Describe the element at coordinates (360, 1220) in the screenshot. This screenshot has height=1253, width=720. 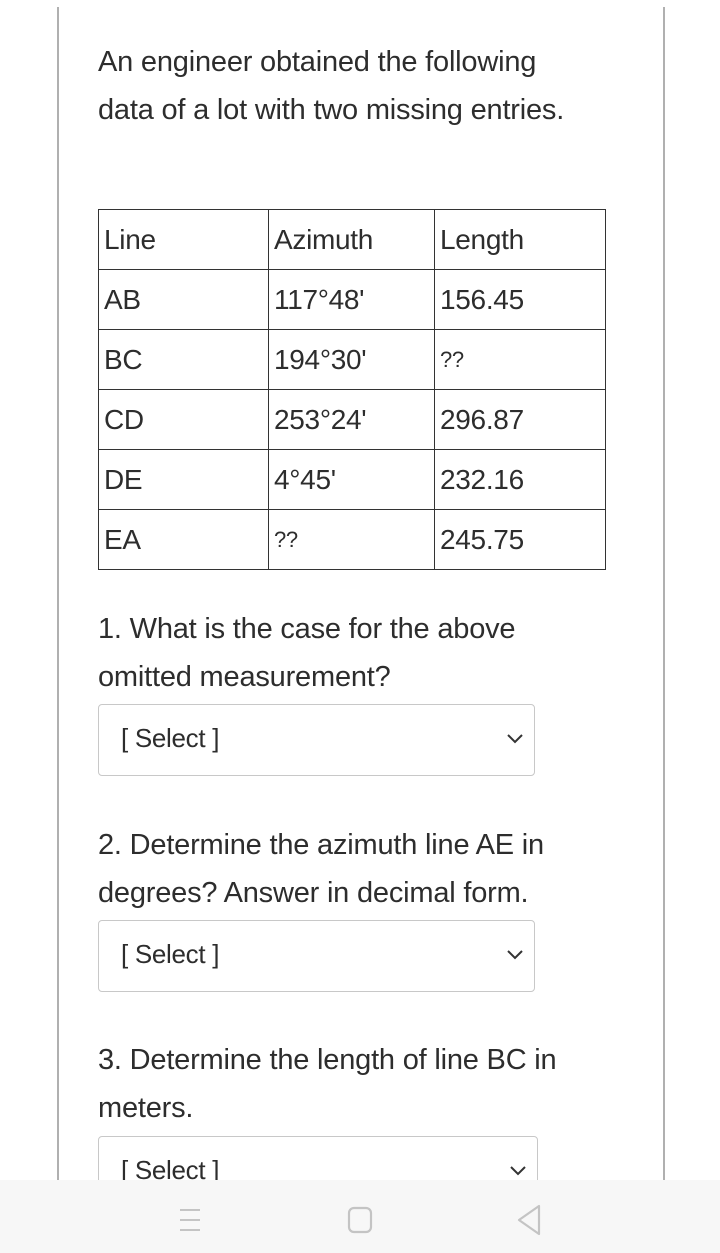
I see `home-icon` at that location.